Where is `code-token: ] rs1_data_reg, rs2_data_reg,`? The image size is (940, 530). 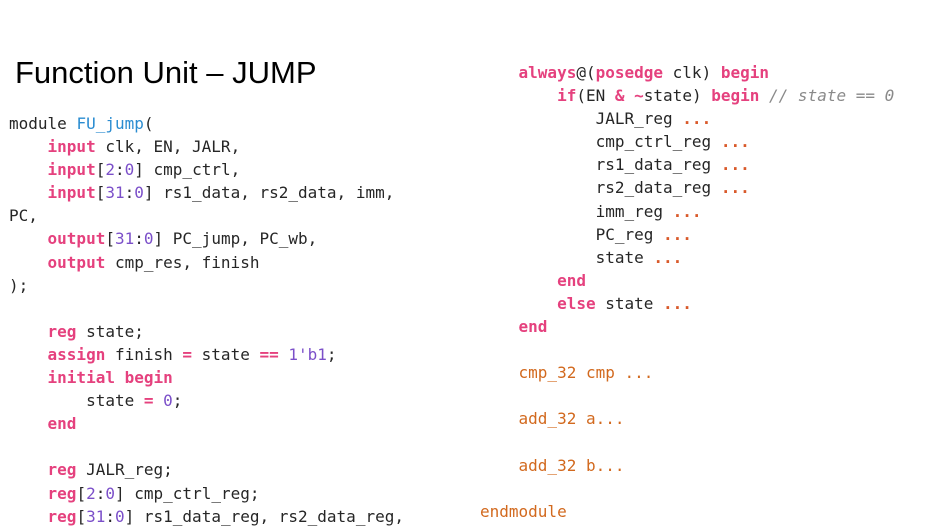
code-token: ] rs1_data_reg, rs2_data_reg, is located at coordinates (264, 516).